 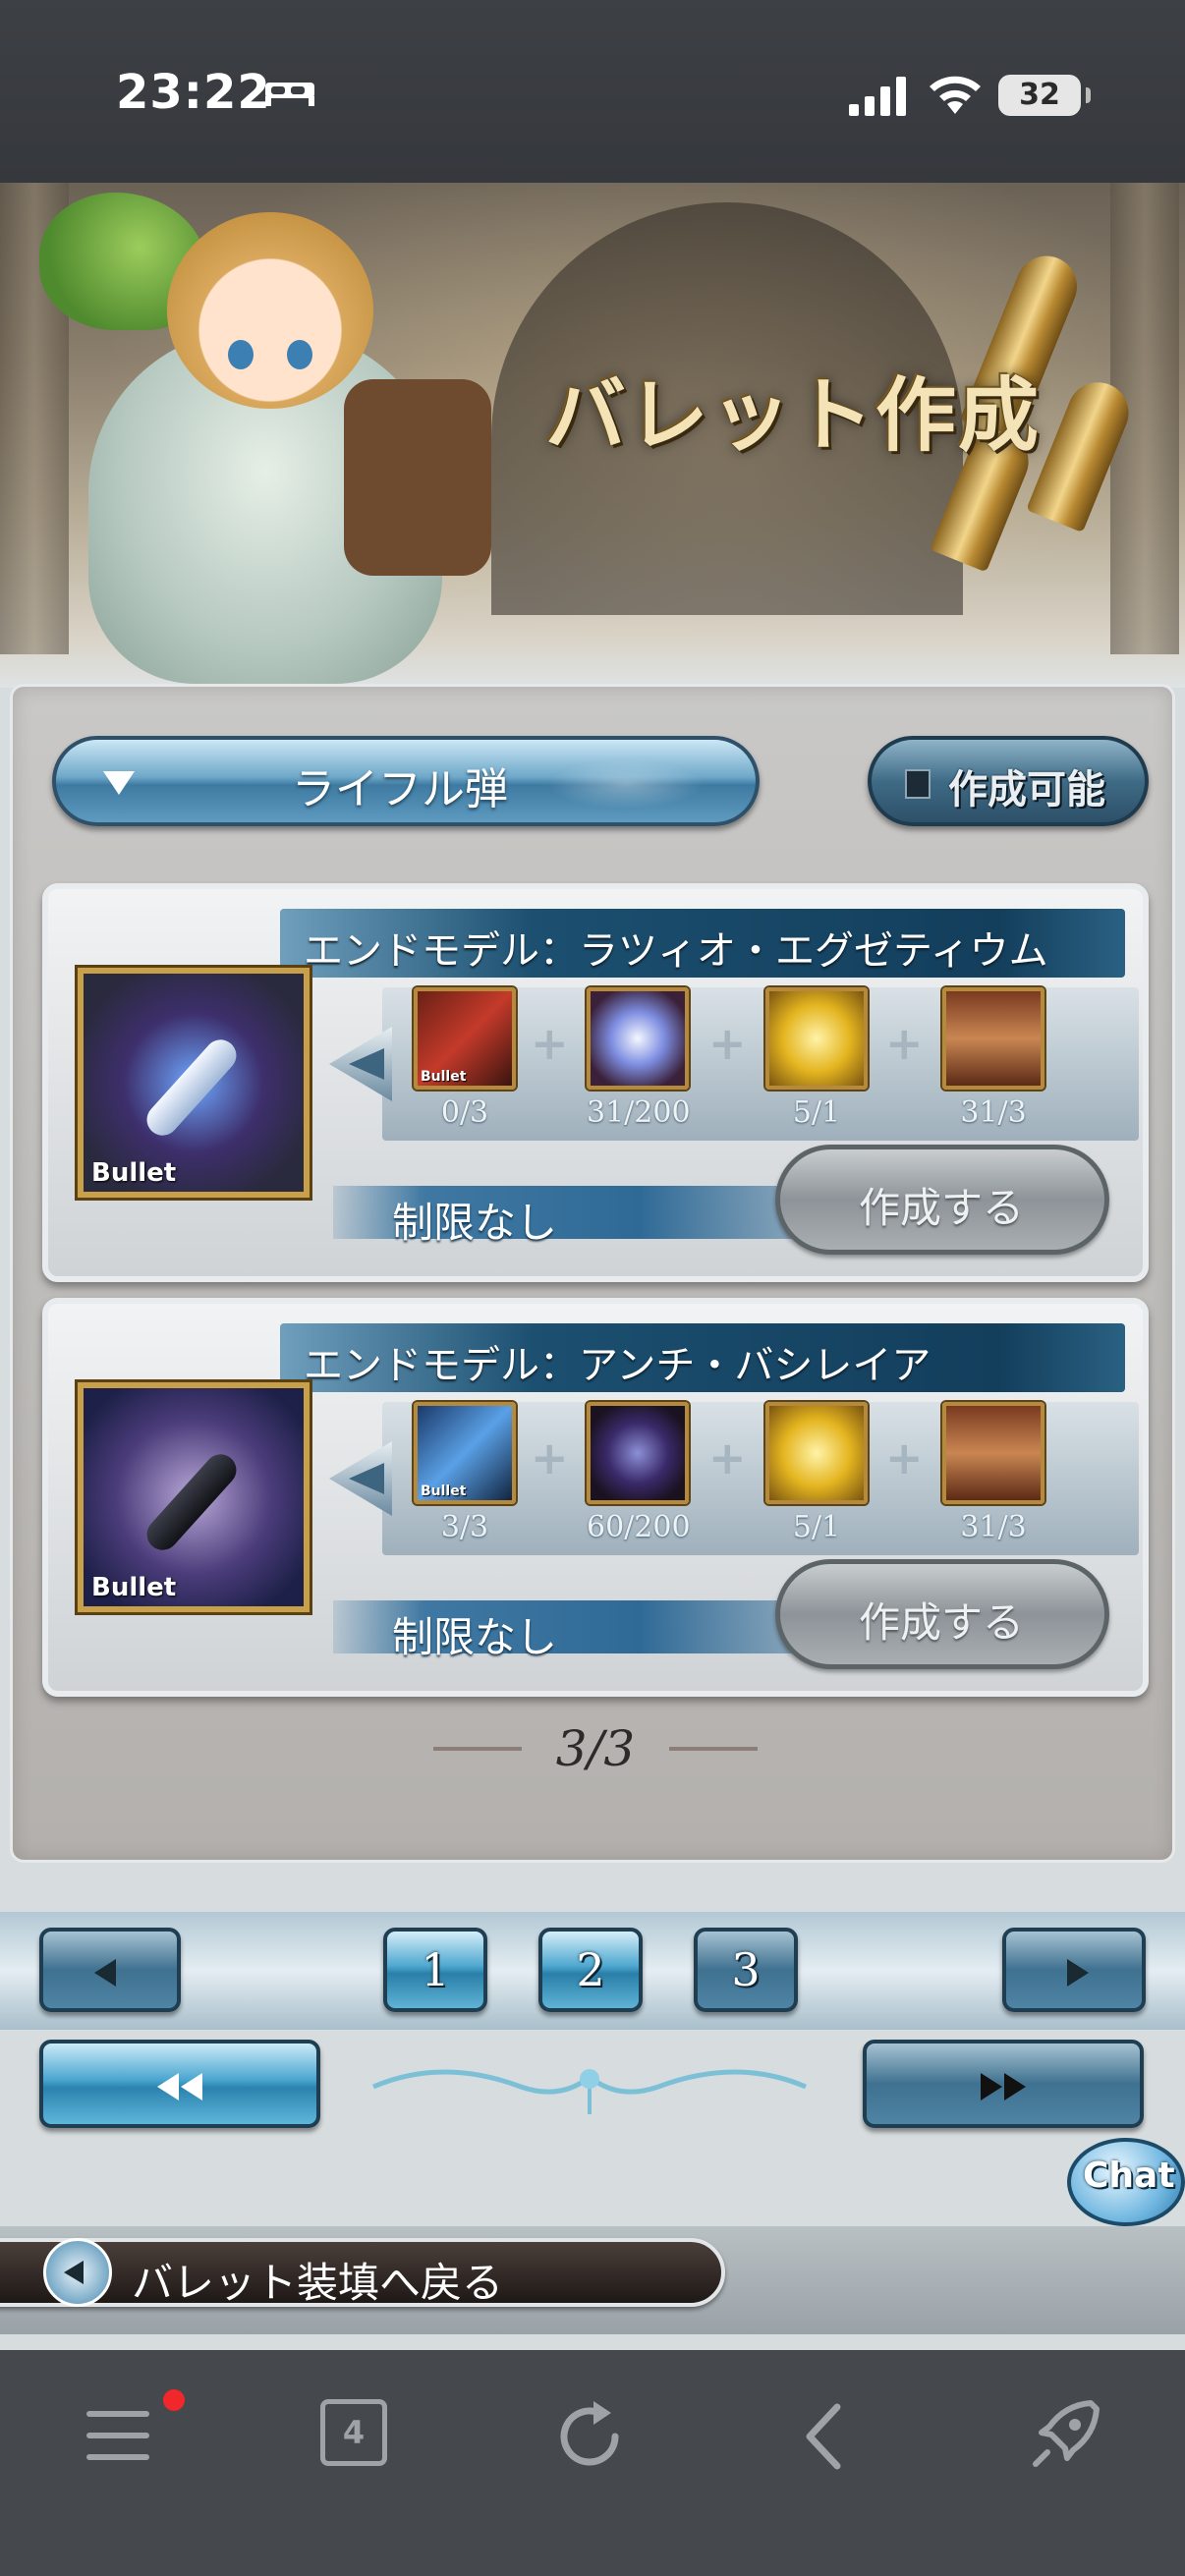 I want to click on wifi-icon, so click(x=956, y=95).